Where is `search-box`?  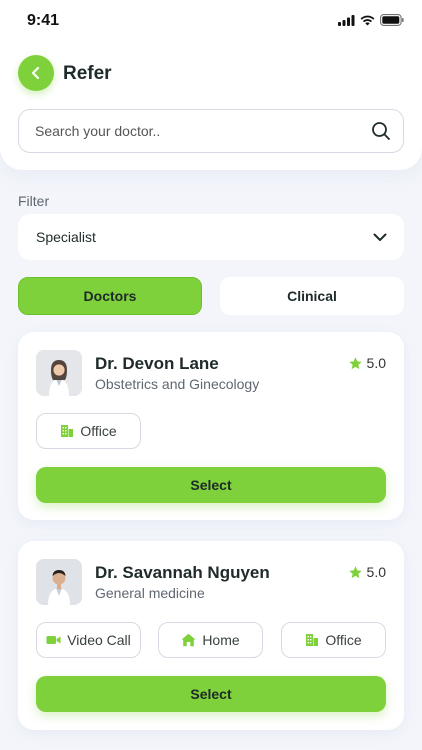 search-box is located at coordinates (211, 131).